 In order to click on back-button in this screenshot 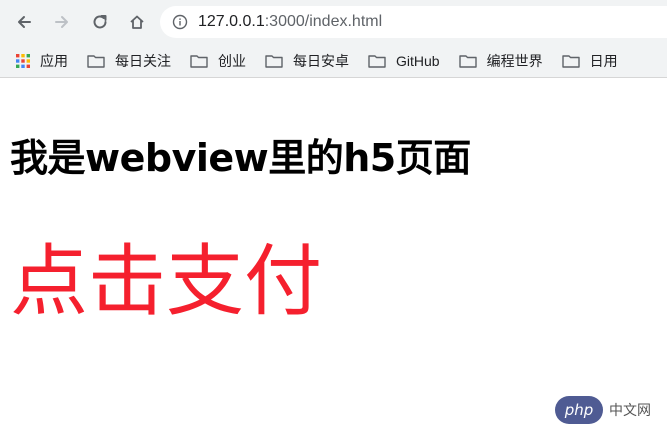, I will do `click(24, 22)`.